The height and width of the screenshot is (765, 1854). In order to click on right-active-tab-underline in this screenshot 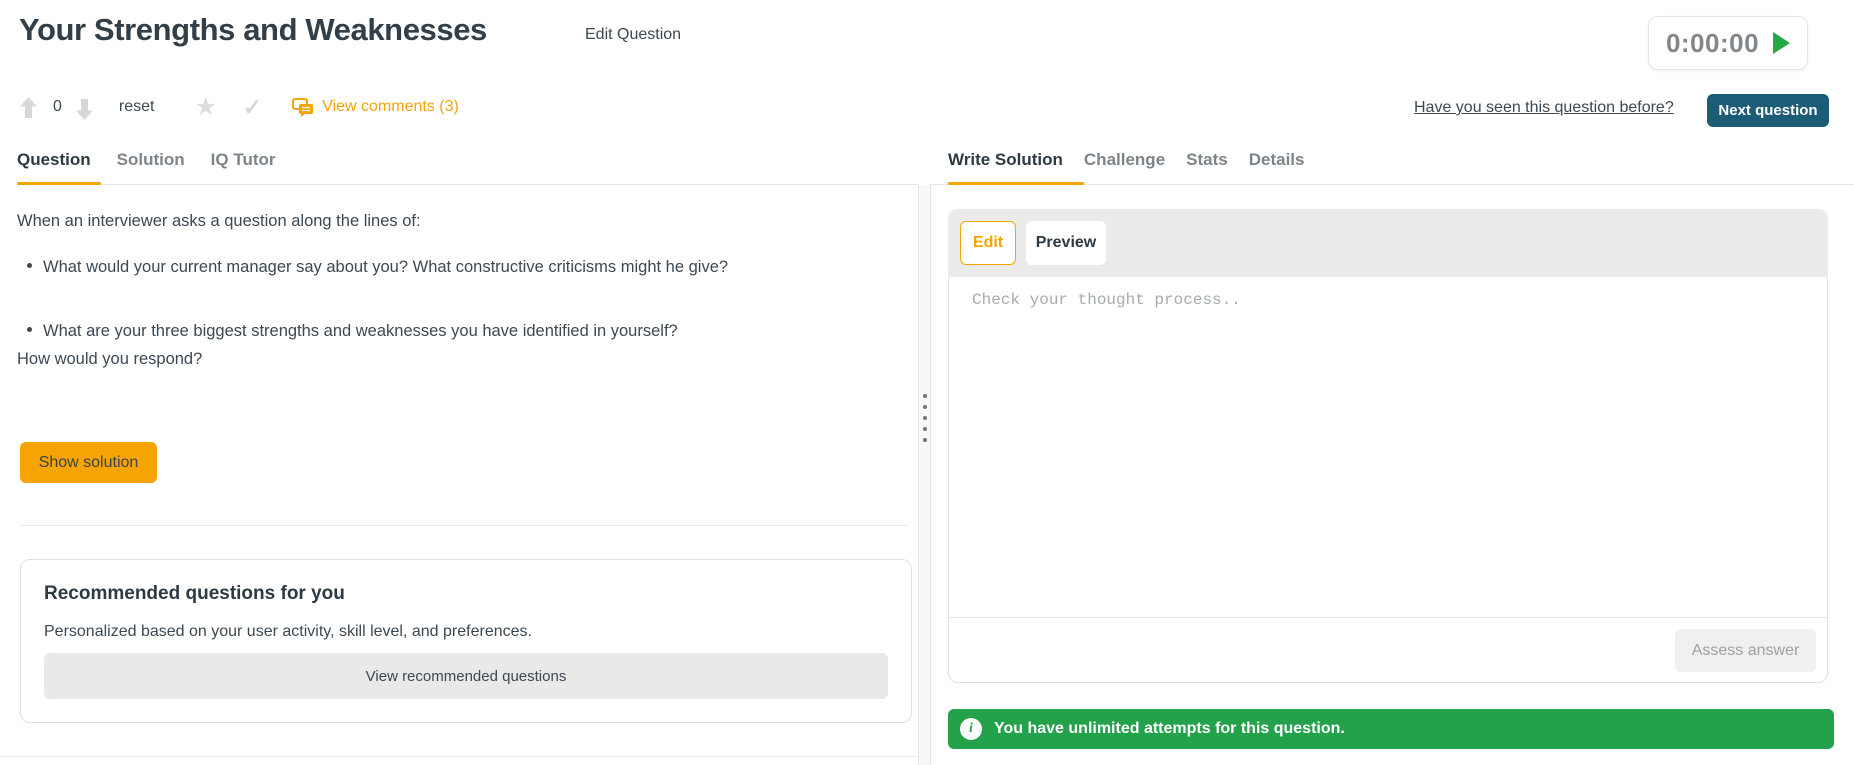, I will do `click(1016, 183)`.